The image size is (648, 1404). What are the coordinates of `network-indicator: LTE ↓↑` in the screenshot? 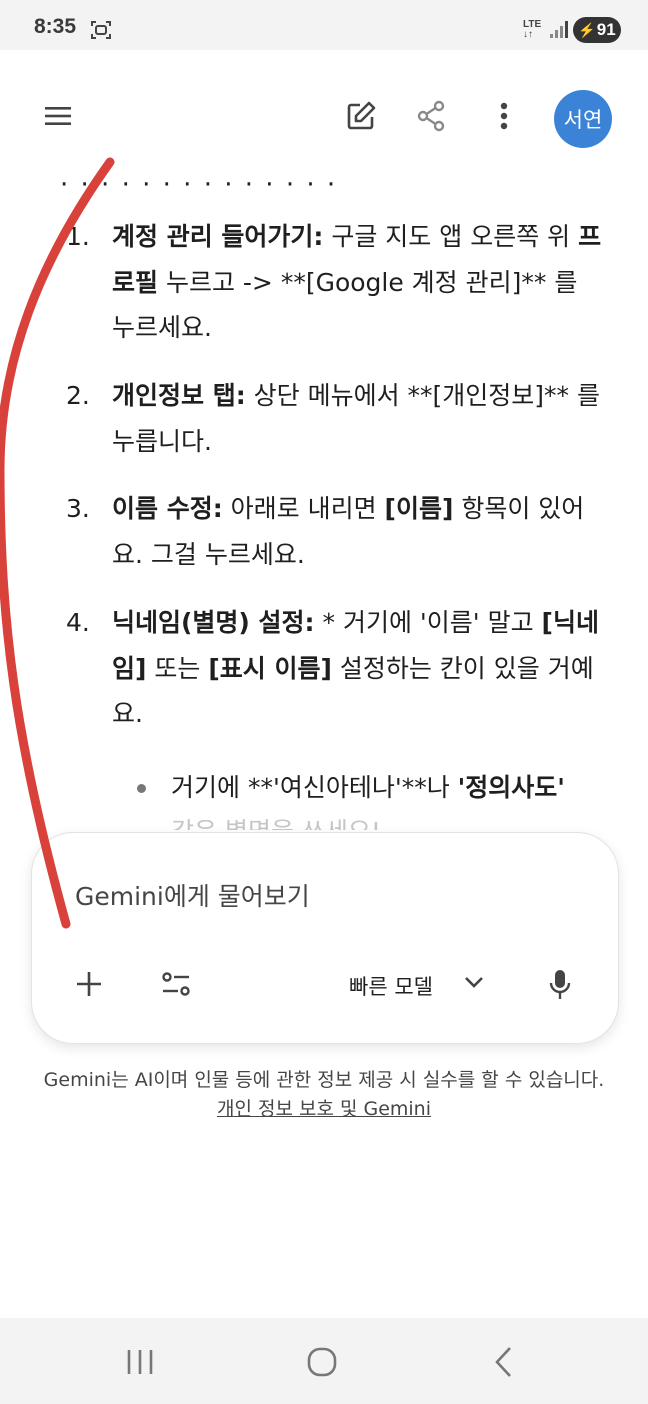 It's located at (532, 30).